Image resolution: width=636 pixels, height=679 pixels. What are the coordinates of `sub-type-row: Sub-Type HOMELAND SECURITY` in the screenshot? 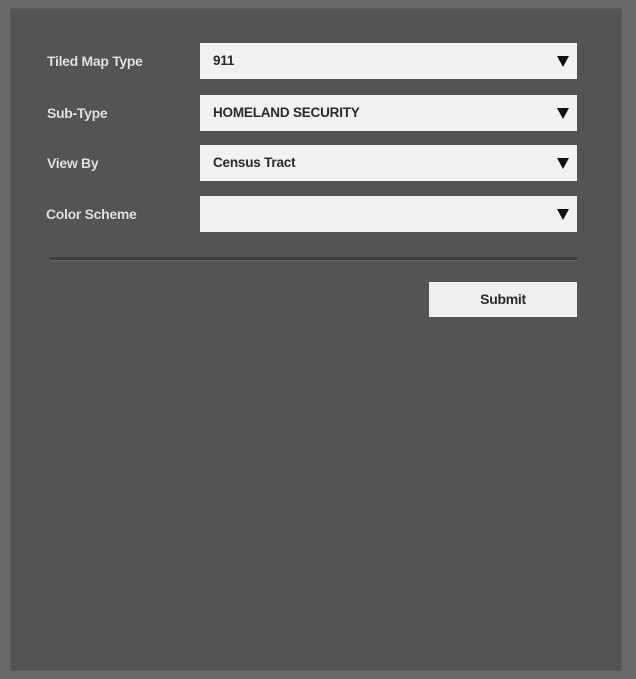 It's located at (316, 113).